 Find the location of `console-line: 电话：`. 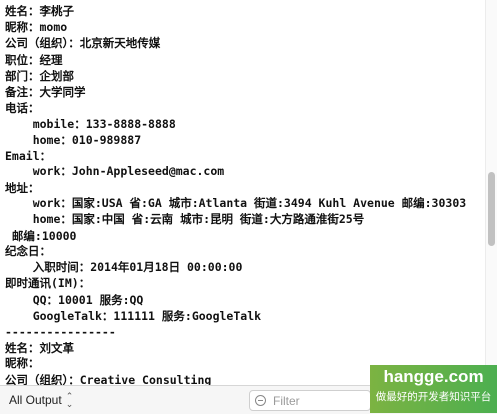

console-line: 电话： is located at coordinates (22, 108).